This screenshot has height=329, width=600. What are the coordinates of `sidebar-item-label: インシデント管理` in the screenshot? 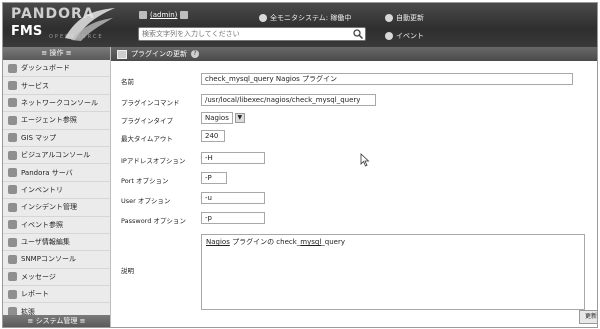 It's located at (49, 207).